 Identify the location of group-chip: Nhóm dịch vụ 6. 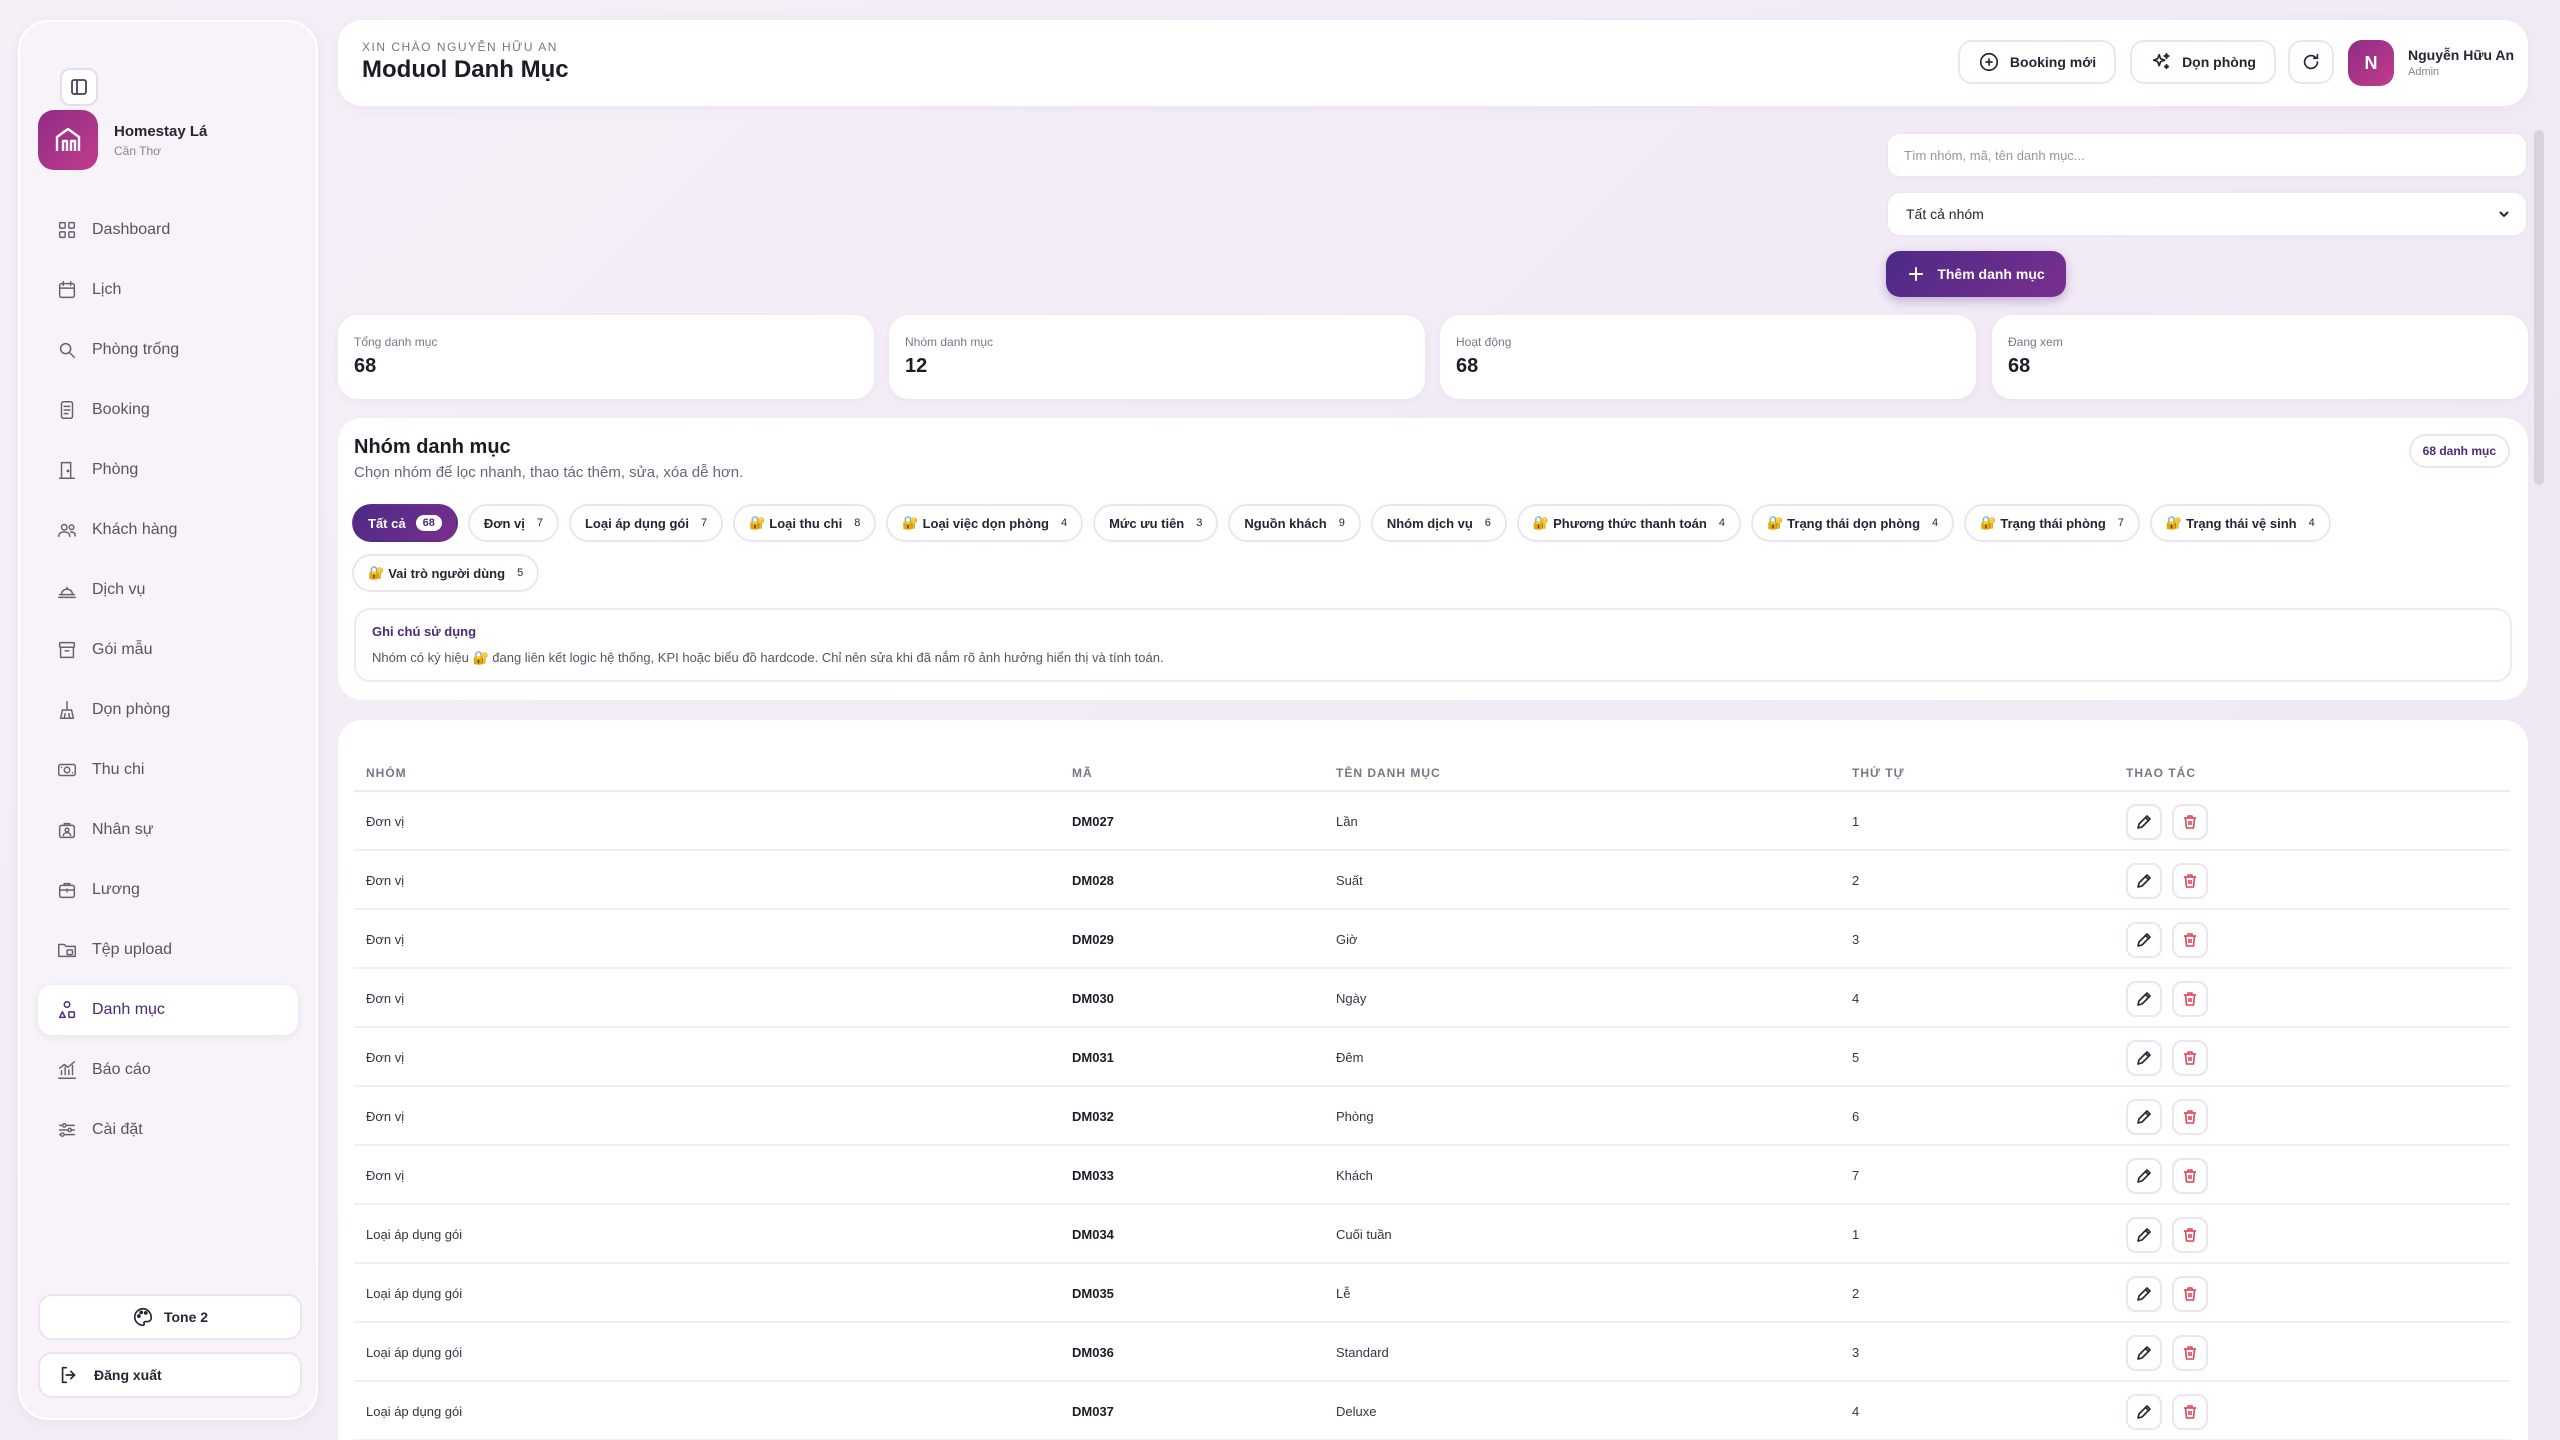
(1438, 523).